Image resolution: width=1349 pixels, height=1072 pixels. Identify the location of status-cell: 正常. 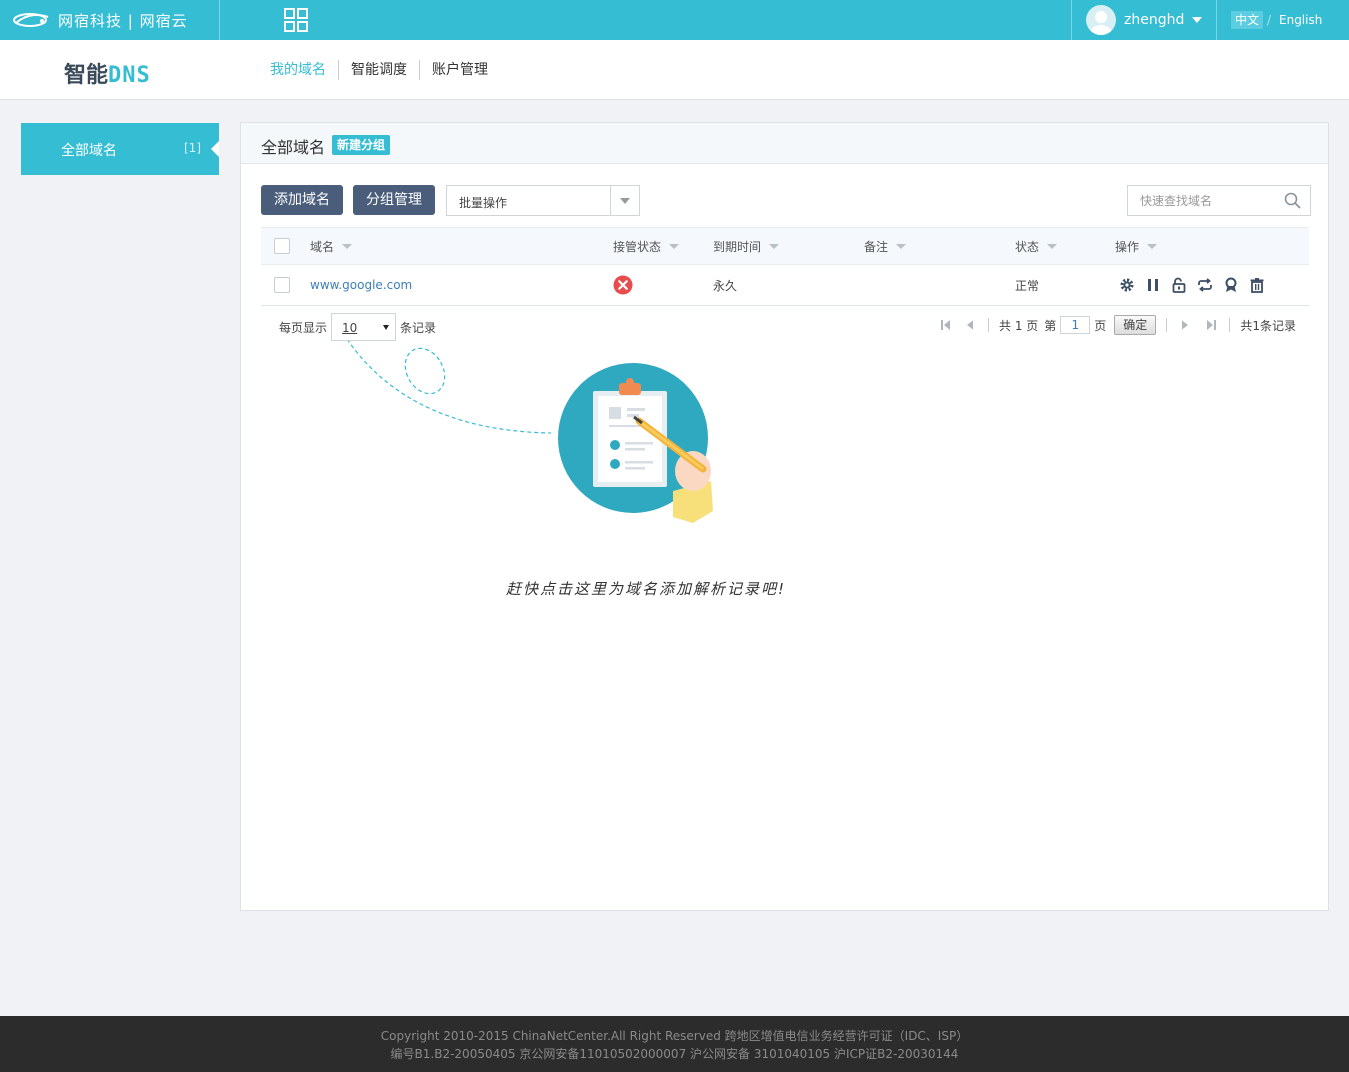
(1027, 285).